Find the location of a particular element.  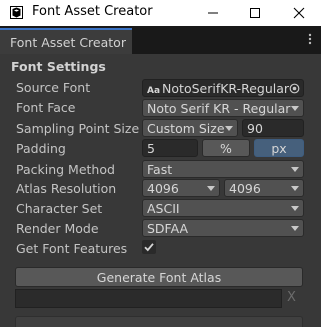

atlas-width-value: 4096 is located at coordinates (163, 188).